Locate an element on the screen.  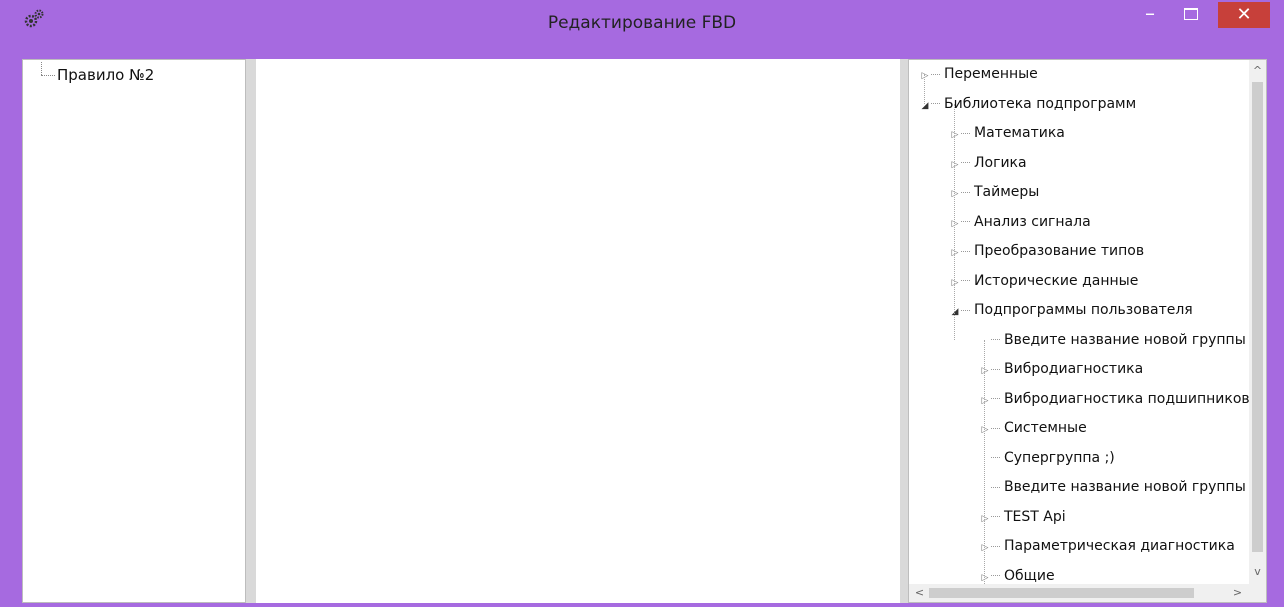
tree-node-label: Подпрограммы пользователя is located at coordinates (1083, 310).